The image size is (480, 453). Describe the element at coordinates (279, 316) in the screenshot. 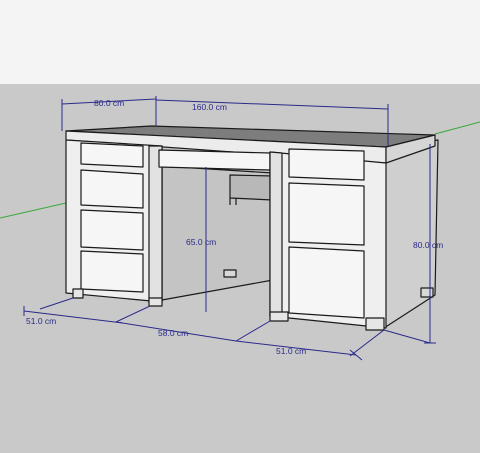

I see `right-inner-foot` at that location.